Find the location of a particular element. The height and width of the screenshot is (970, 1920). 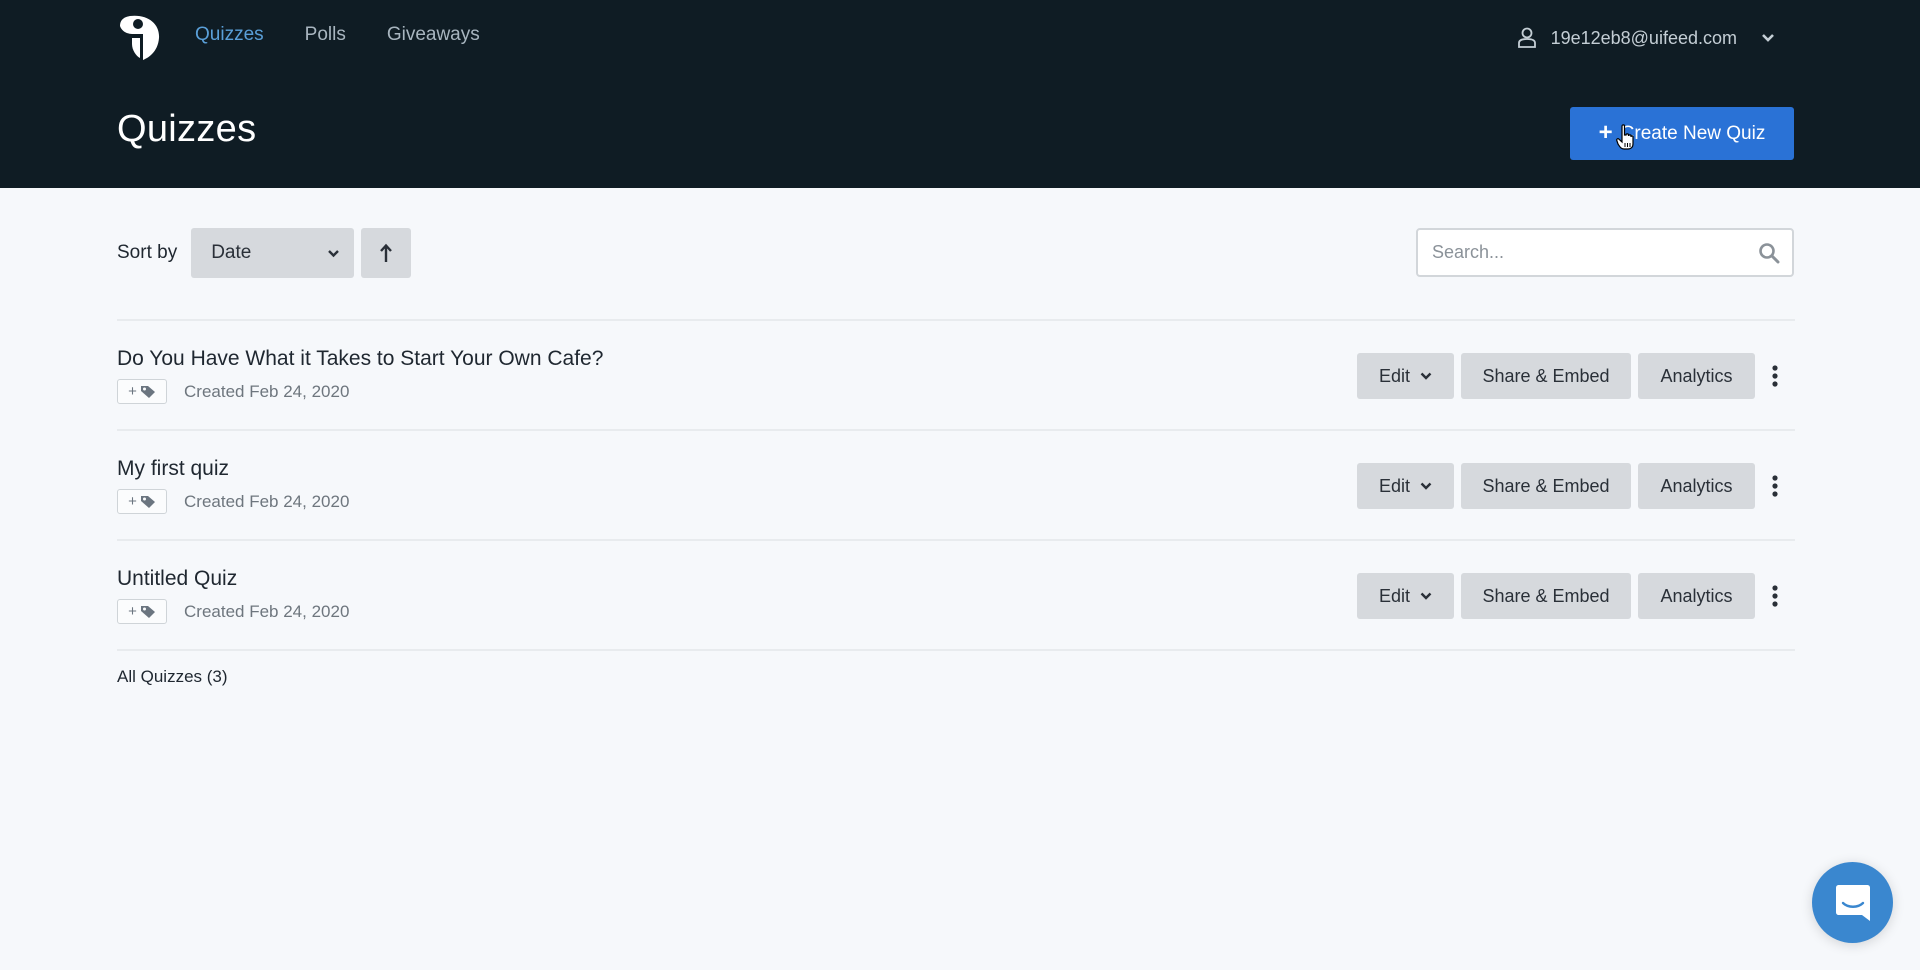

create-new-quiz-label: Create New Quiz is located at coordinates (1693, 133).